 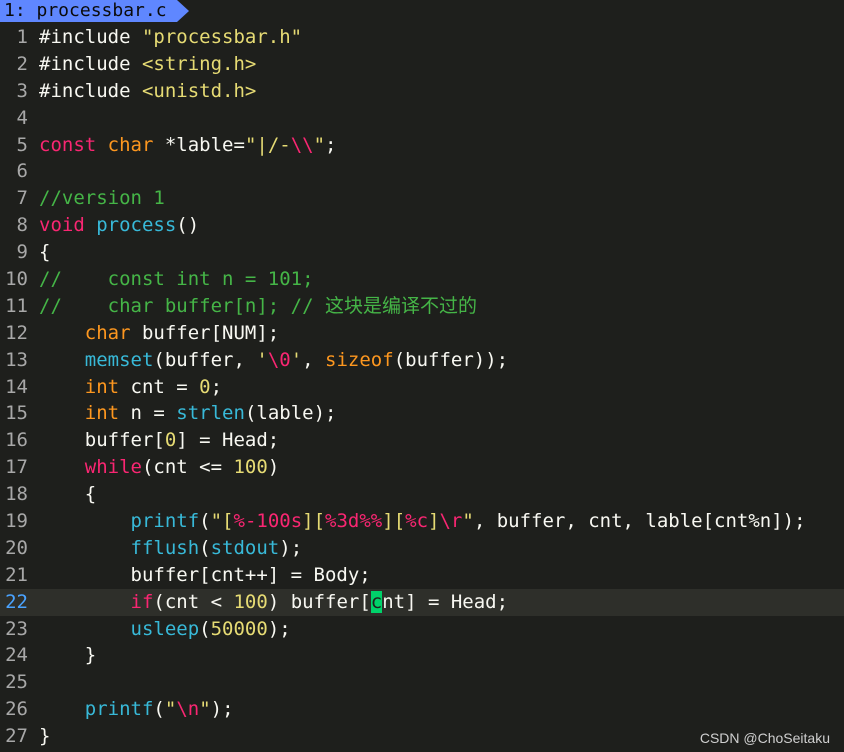 I want to click on line-number: 10, so click(x=16, y=279).